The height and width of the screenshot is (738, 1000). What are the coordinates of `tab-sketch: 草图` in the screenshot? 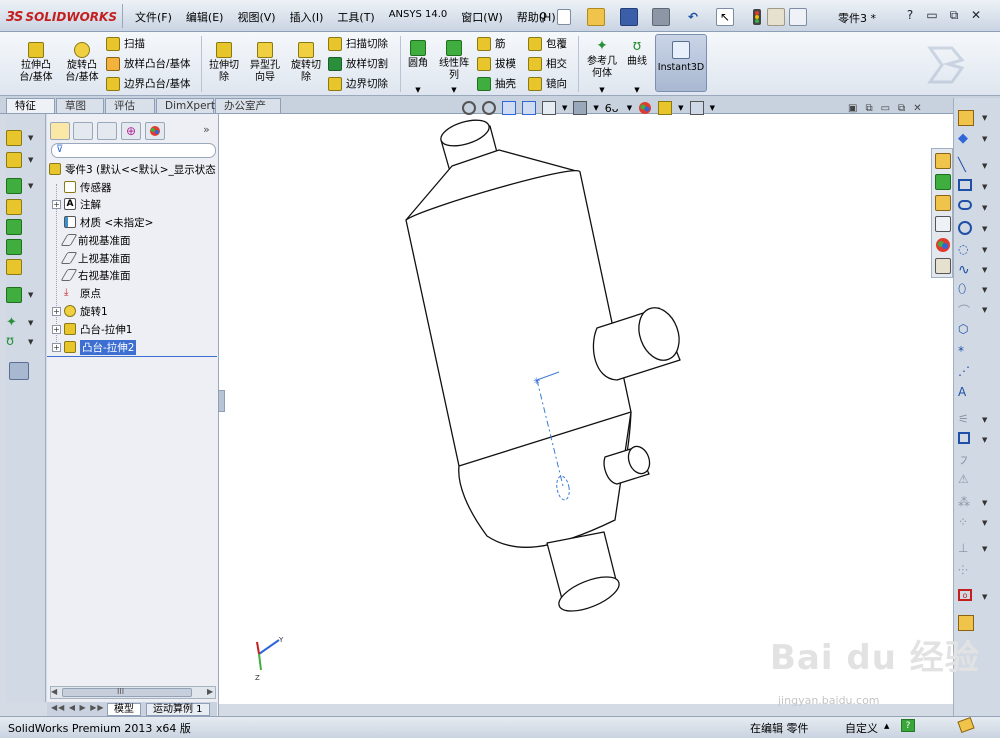 It's located at (80, 105).